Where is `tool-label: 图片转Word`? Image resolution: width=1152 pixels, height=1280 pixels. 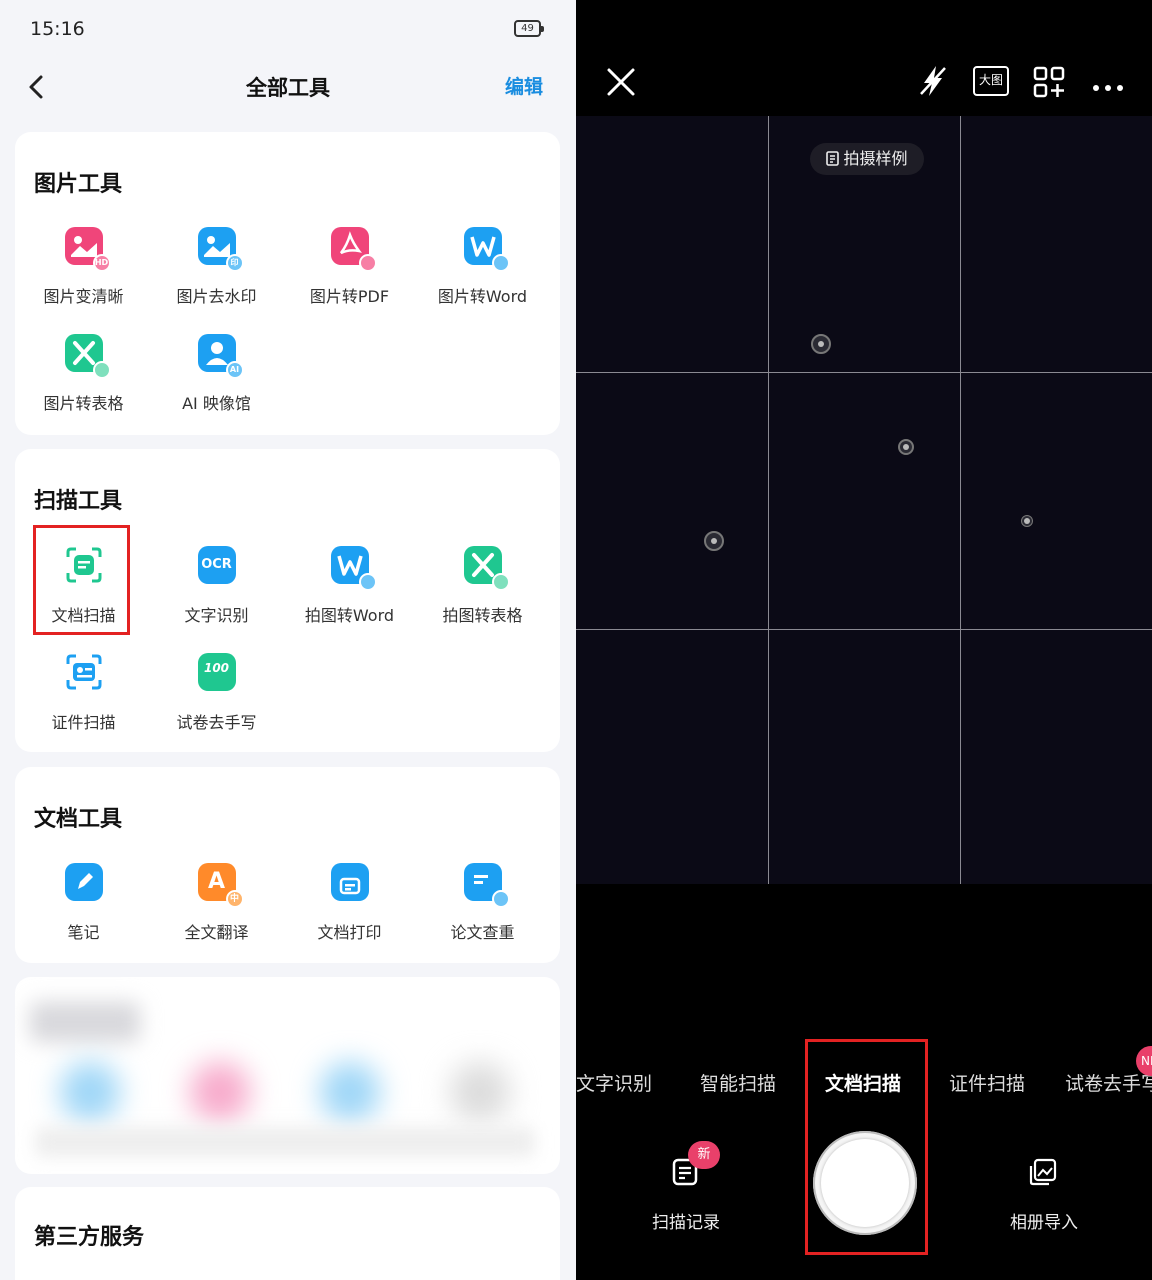 tool-label: 图片转Word is located at coordinates (482, 296).